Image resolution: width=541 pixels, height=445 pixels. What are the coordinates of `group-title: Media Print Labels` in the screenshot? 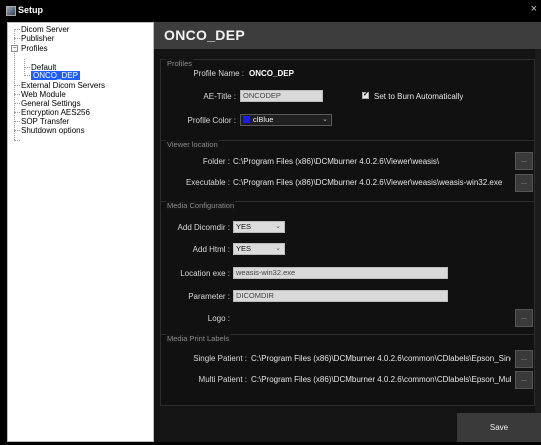 It's located at (198, 338).